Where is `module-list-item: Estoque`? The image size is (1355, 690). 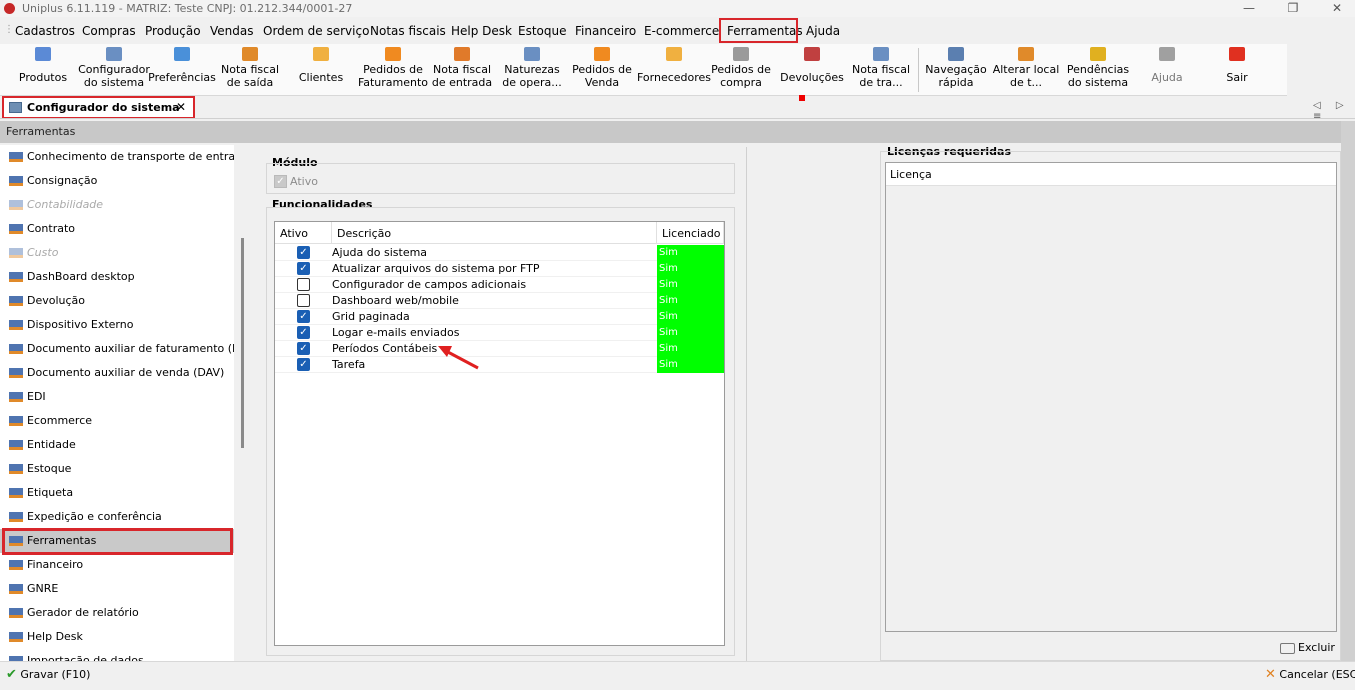
module-list-item: Estoque is located at coordinates (117, 469).